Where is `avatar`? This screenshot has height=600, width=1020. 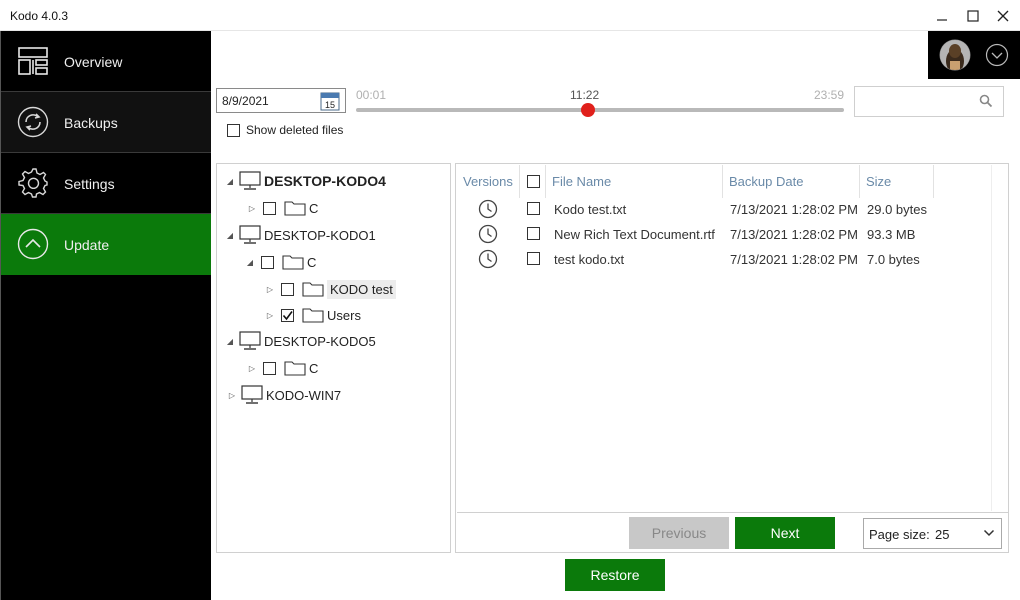
avatar is located at coordinates (974, 55).